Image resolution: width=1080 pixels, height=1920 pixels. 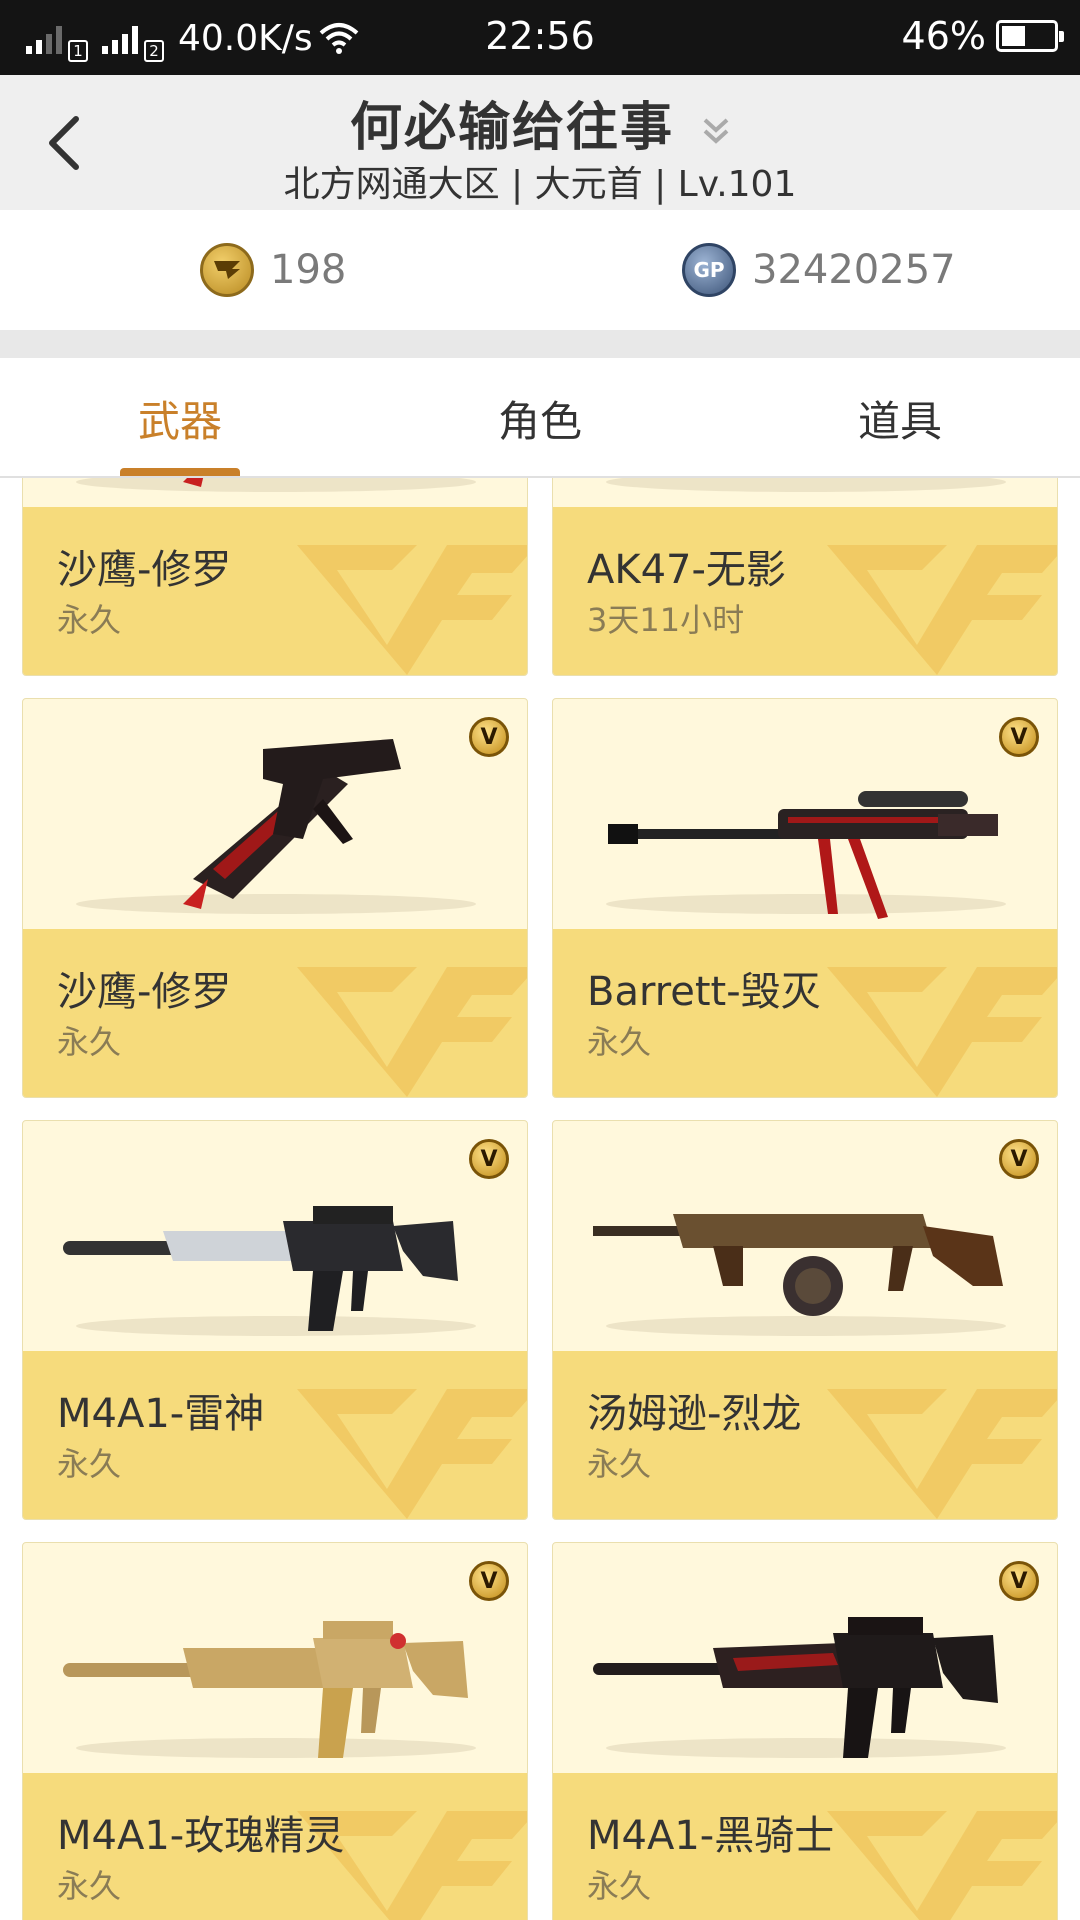 I want to click on tab-weapons: 武器, so click(x=180, y=418).